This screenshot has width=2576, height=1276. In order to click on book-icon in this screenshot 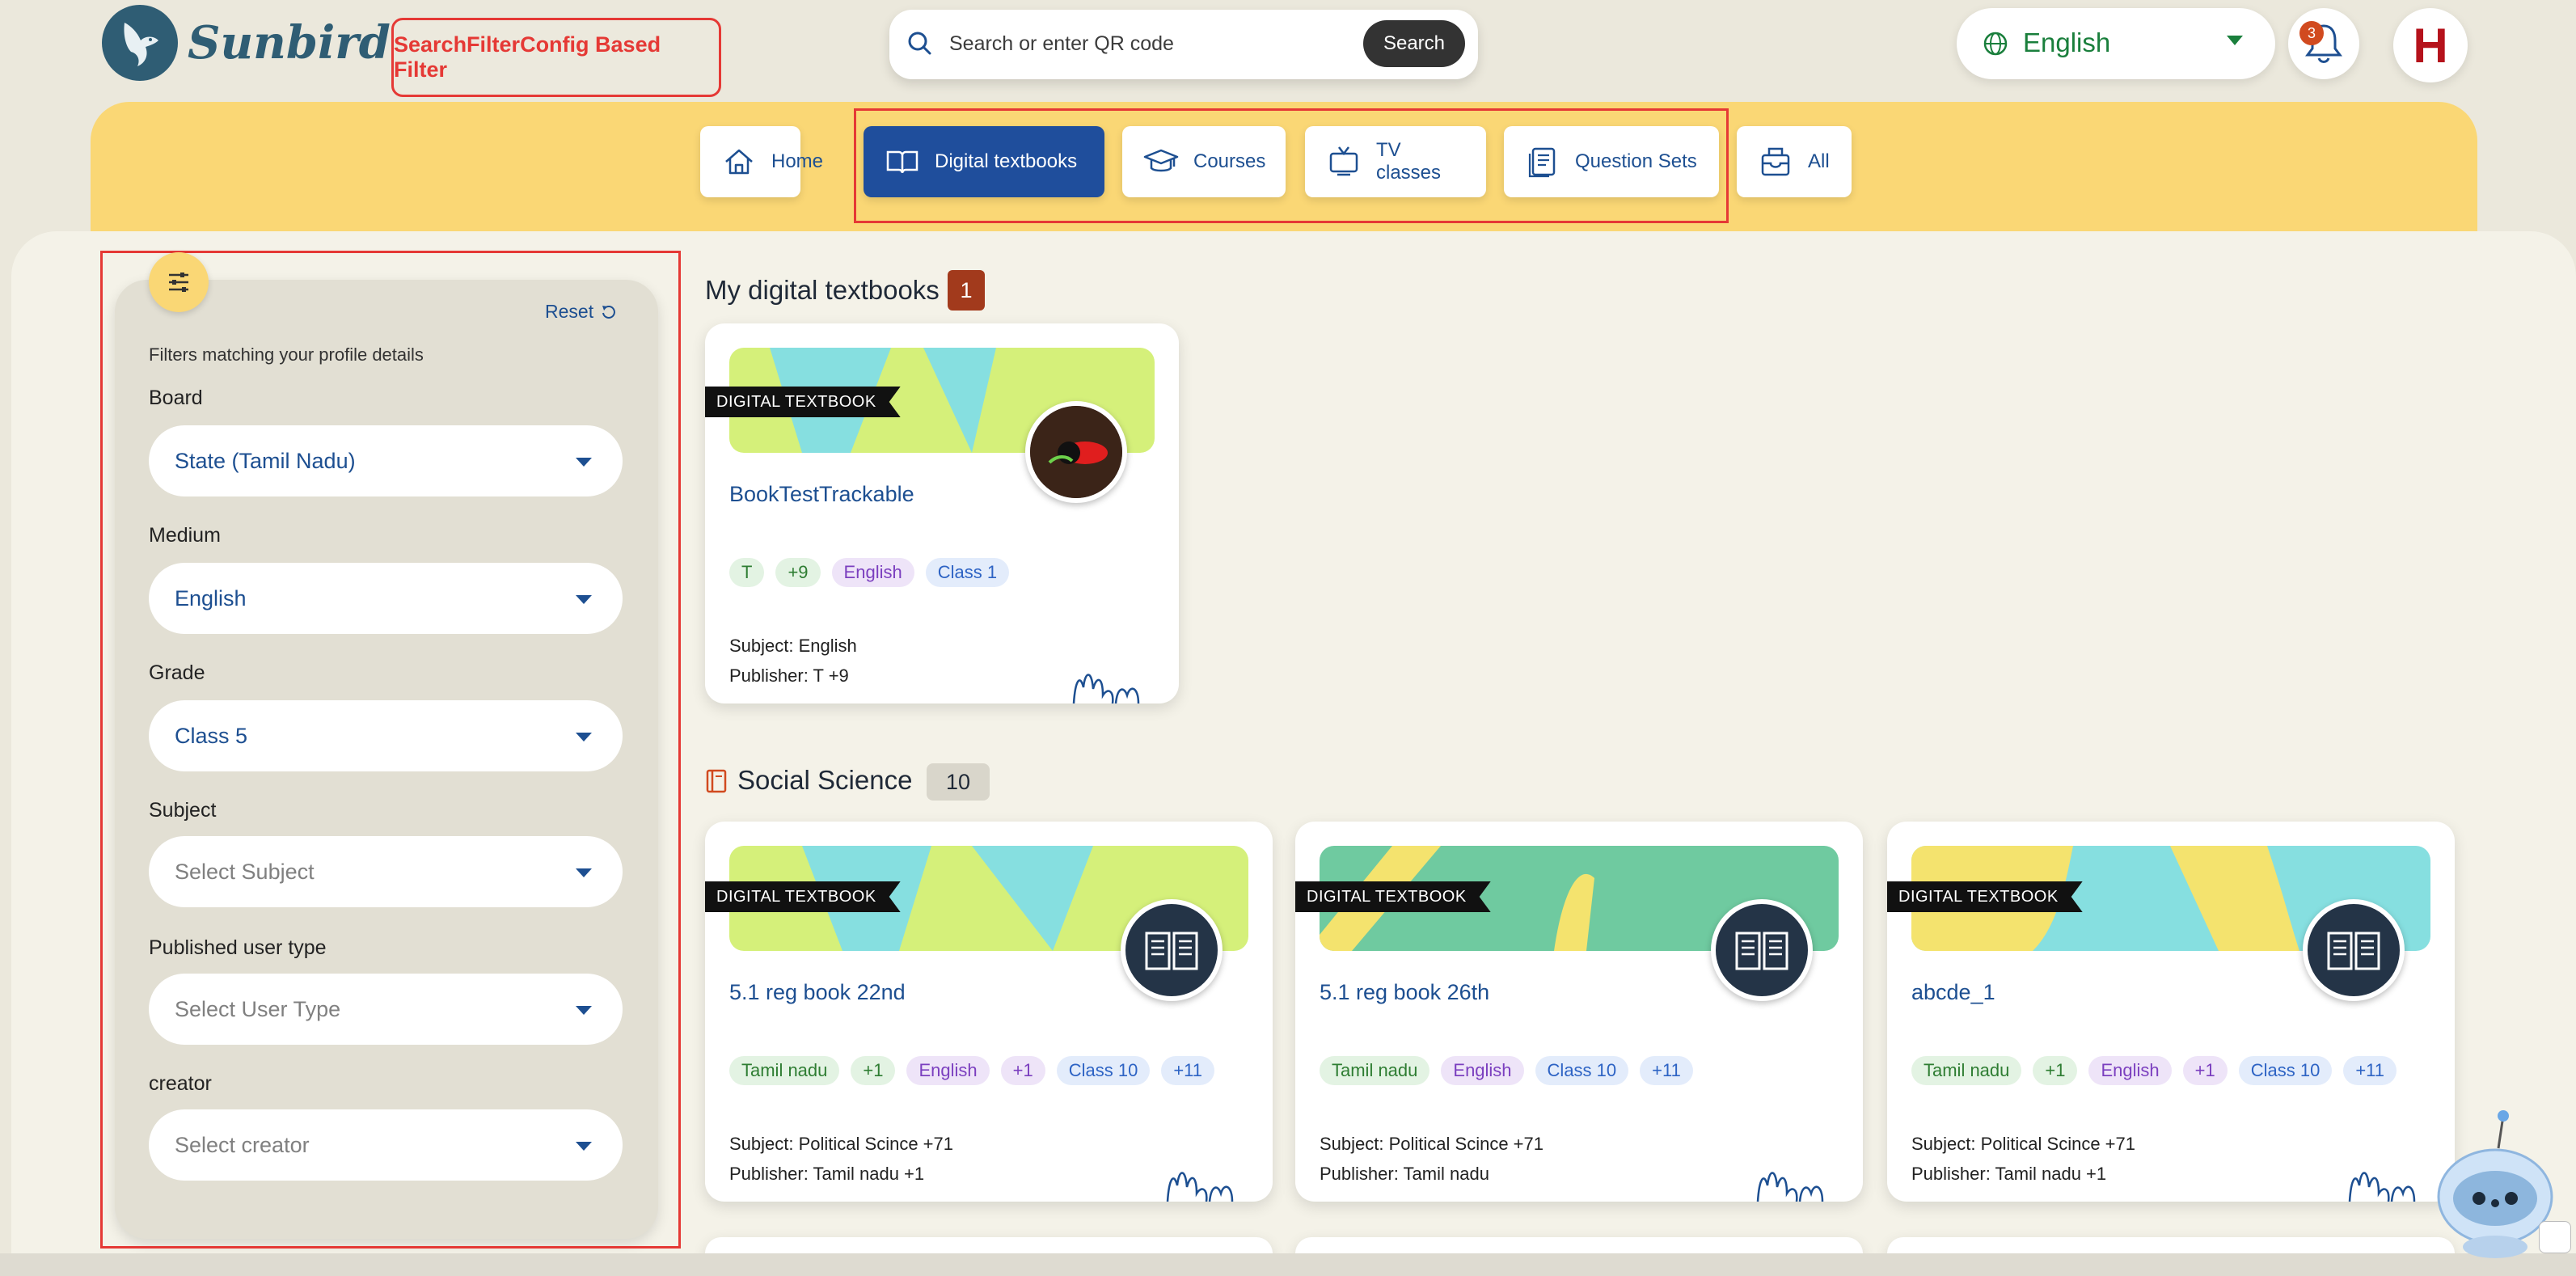, I will do `click(716, 781)`.